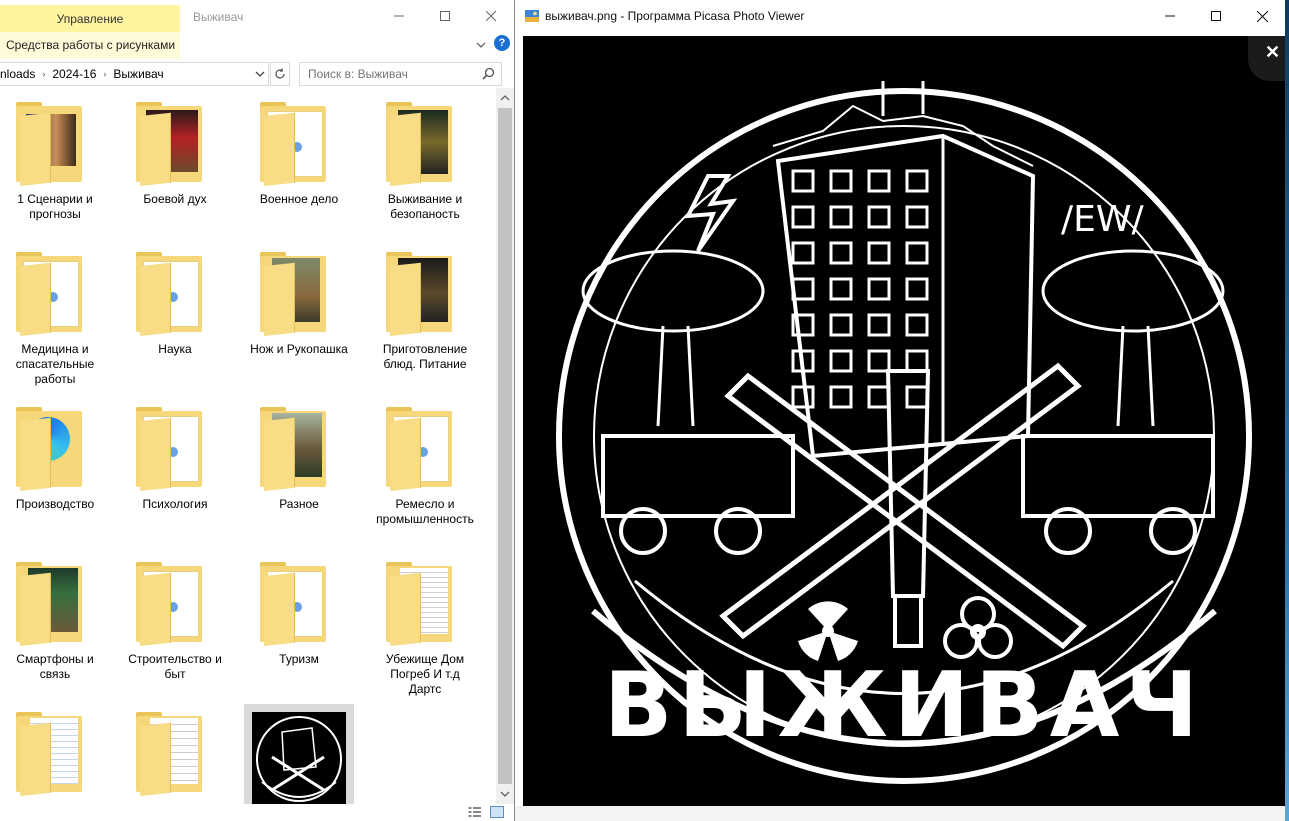 The width and height of the screenshot is (1289, 821). I want to click on folder-item: Выживание и безопаность, so click(425, 158).